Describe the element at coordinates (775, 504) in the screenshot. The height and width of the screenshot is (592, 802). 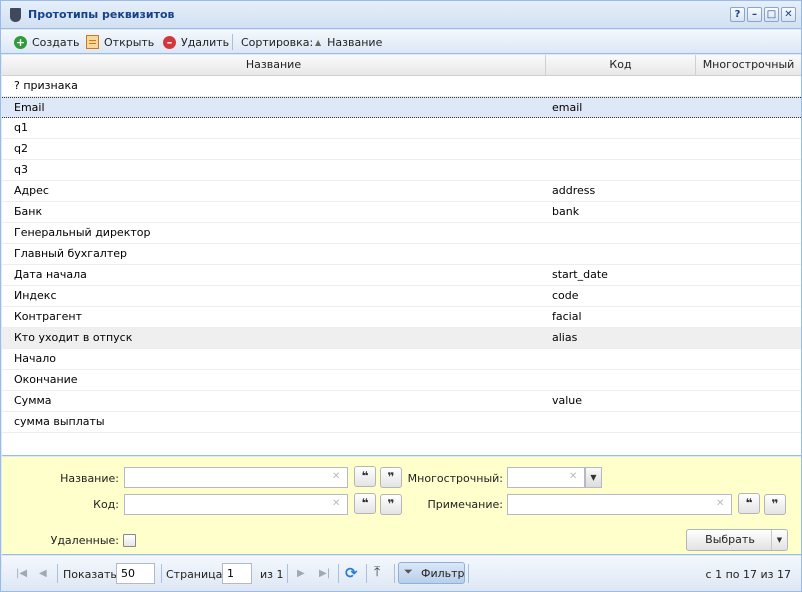
I see `note-quote-close-button: ❞` at that location.